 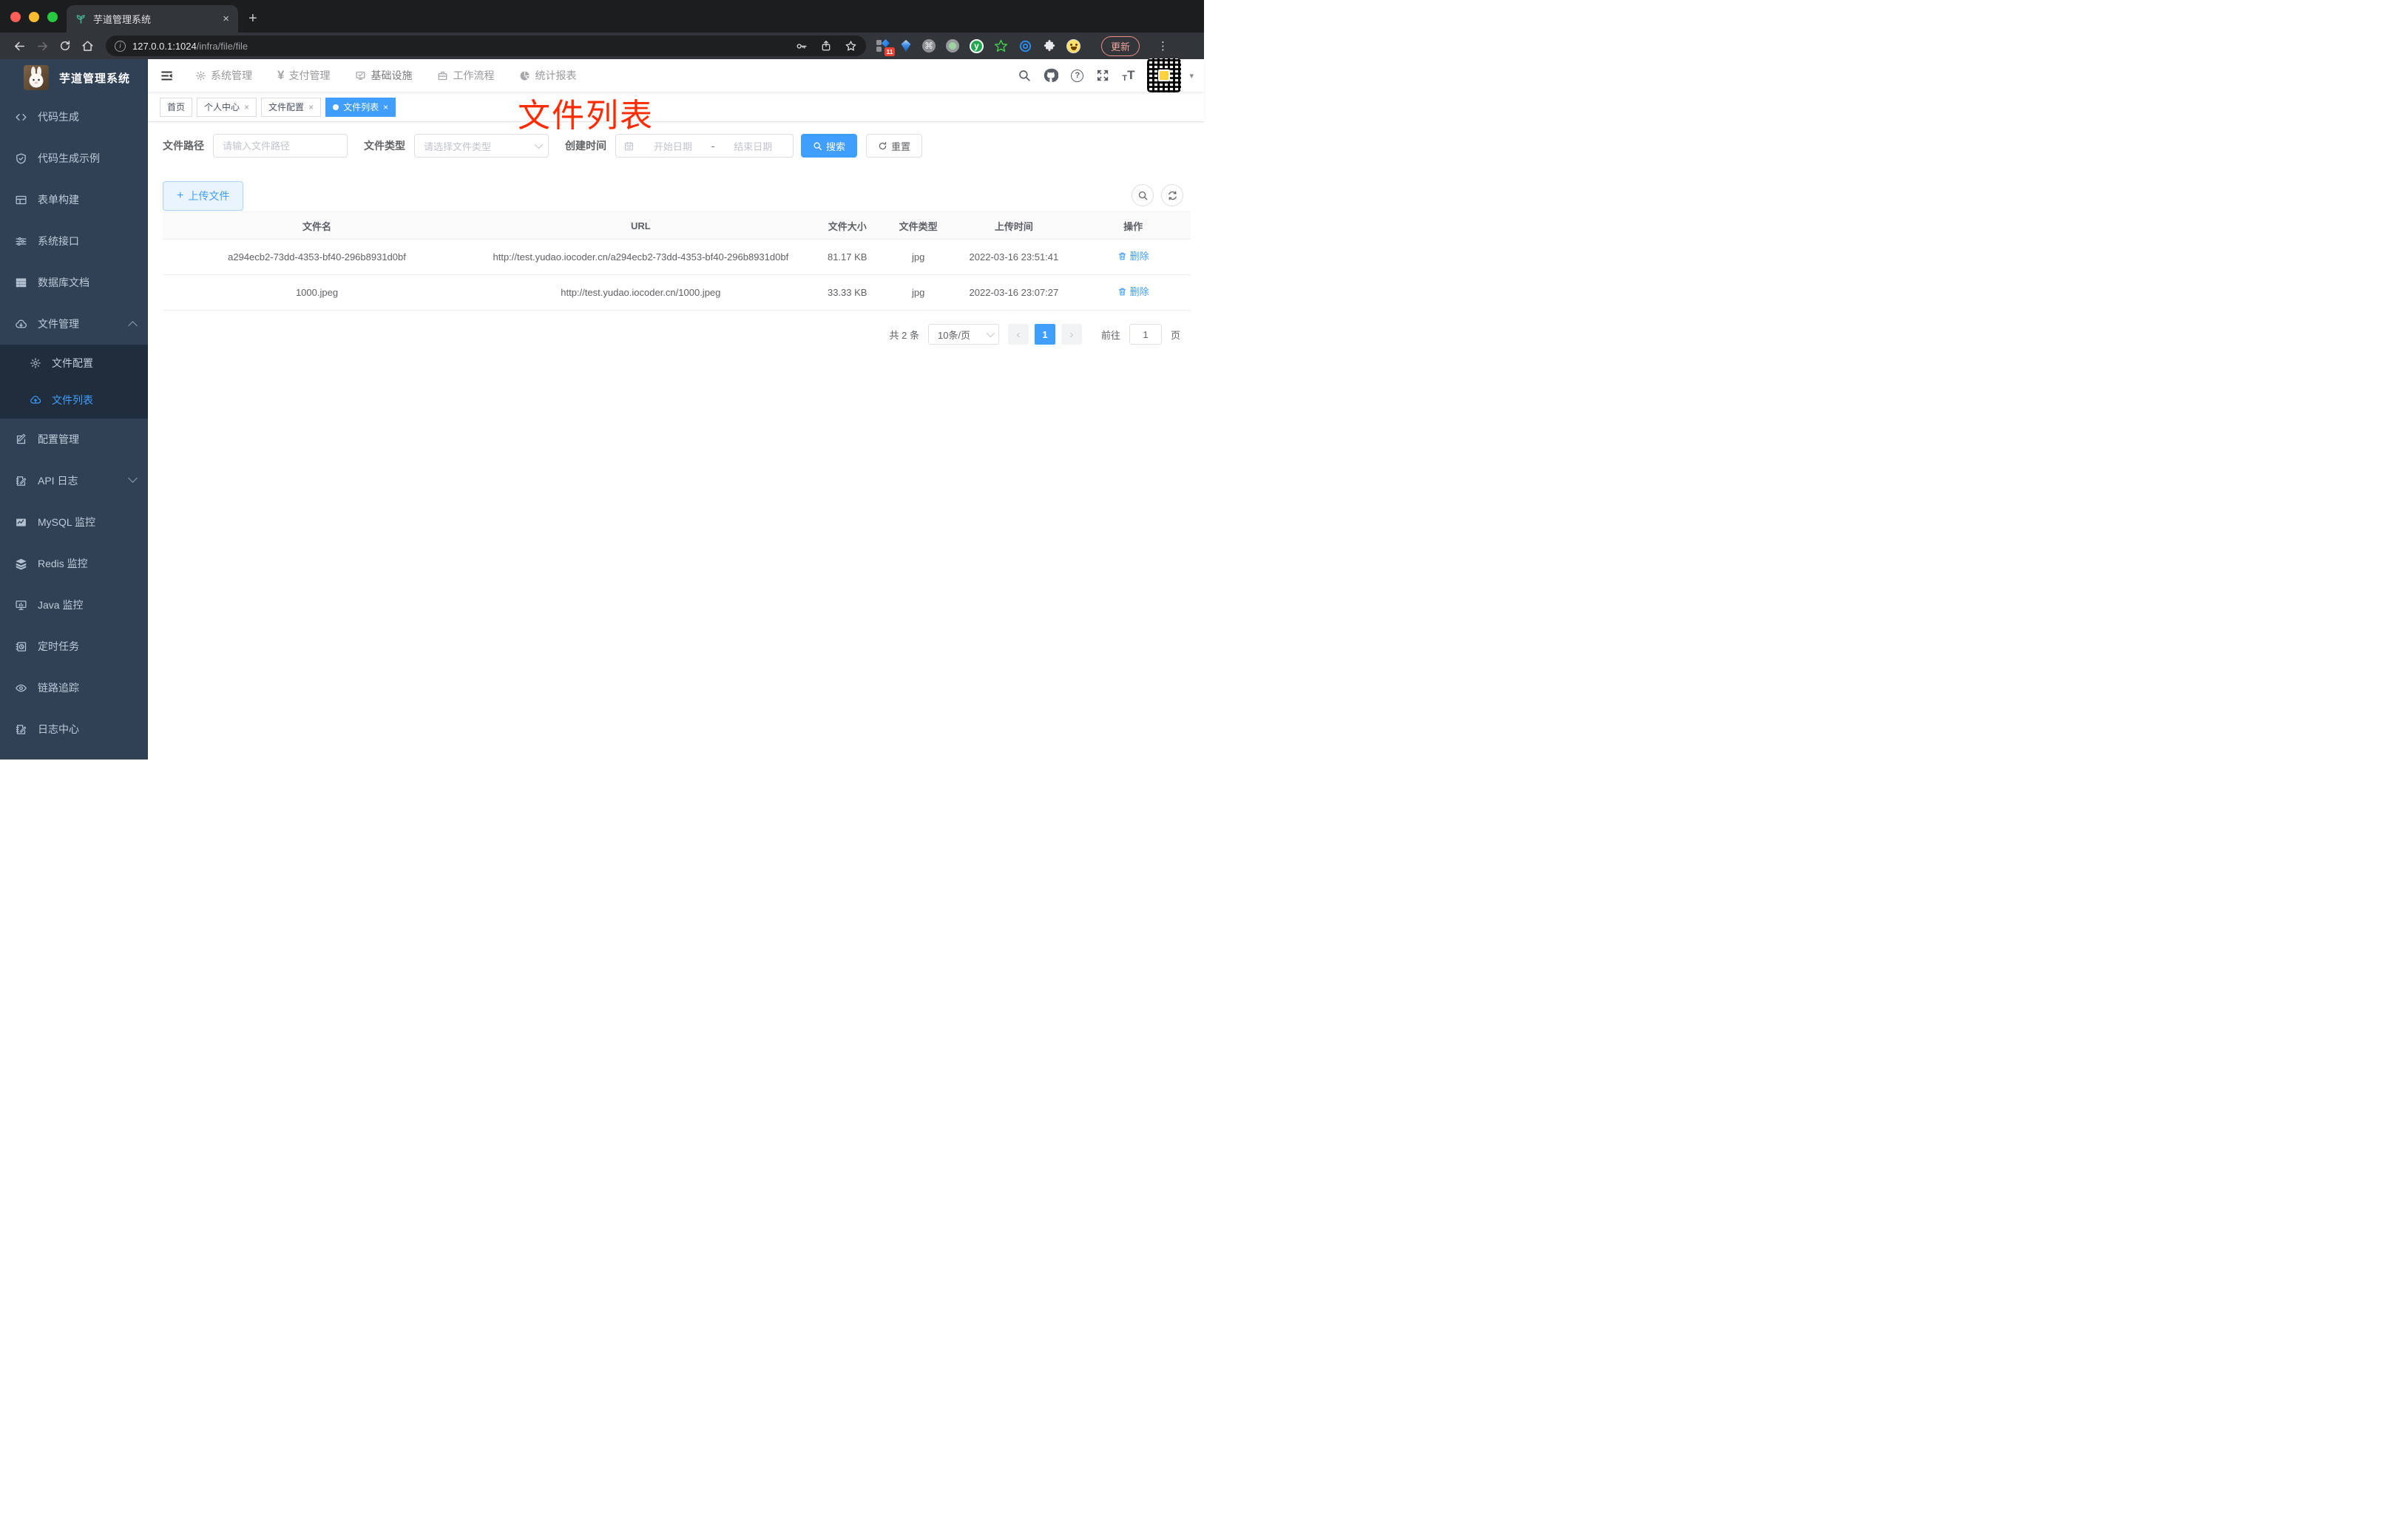 What do you see at coordinates (74, 605) in the screenshot?
I see `sidebar-item-java-monitor: Java 监控` at bounding box center [74, 605].